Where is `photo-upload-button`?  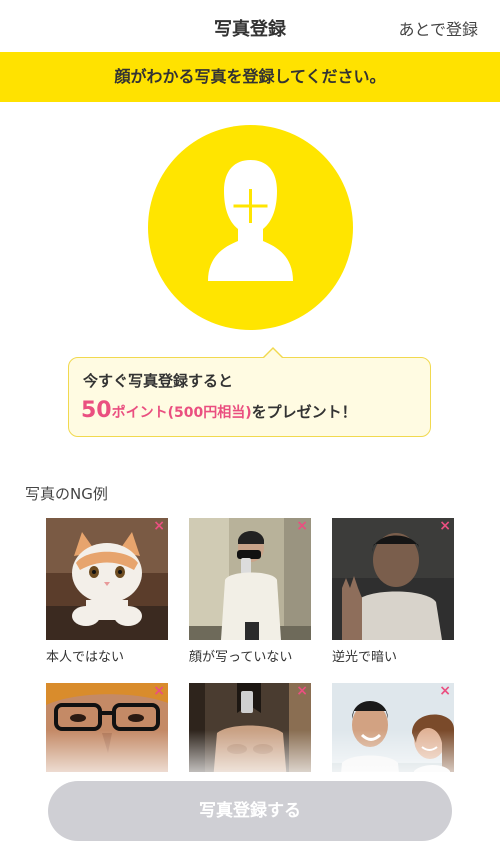
photo-upload-button is located at coordinates (250, 227).